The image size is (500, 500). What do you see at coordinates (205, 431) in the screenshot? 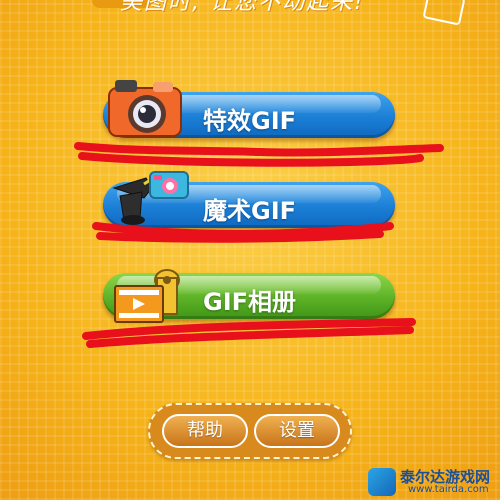
I see `help-button: 帮助` at bounding box center [205, 431].